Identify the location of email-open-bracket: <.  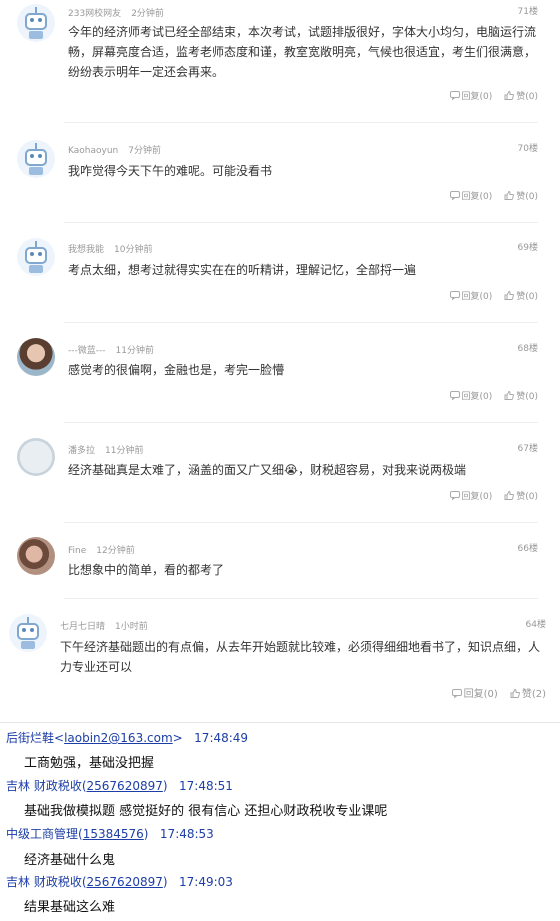
(59, 738).